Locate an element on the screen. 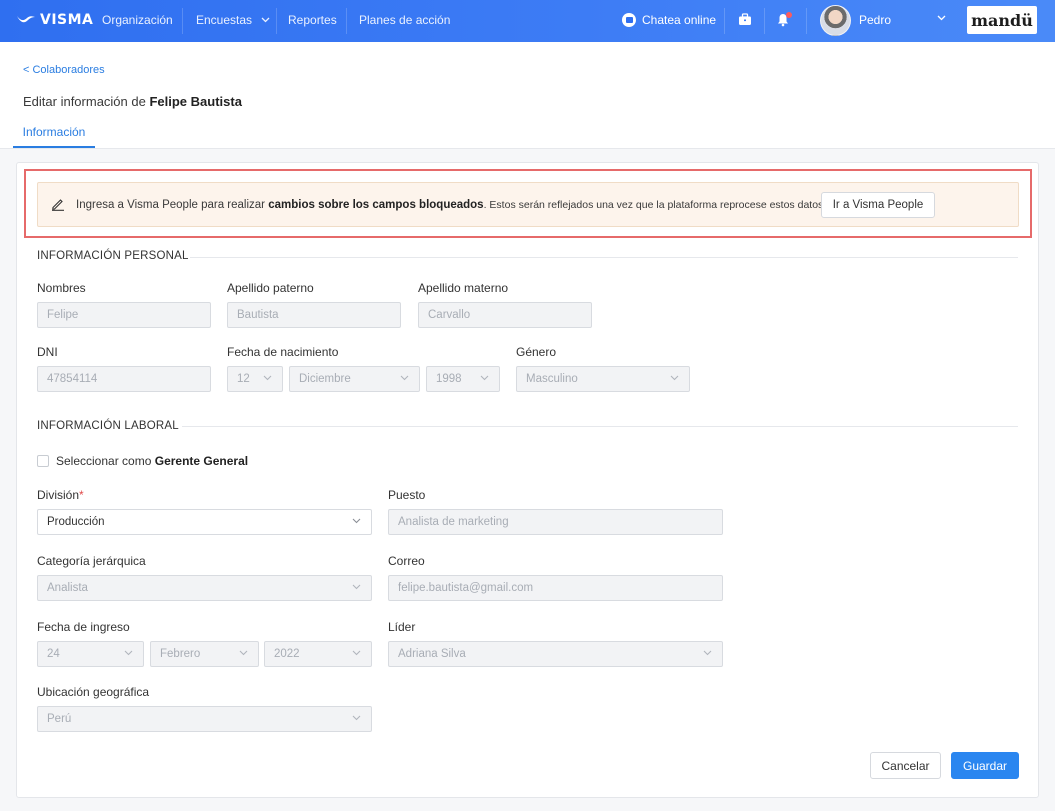 The width and height of the screenshot is (1055, 811). lider-label: Líder is located at coordinates (402, 627).